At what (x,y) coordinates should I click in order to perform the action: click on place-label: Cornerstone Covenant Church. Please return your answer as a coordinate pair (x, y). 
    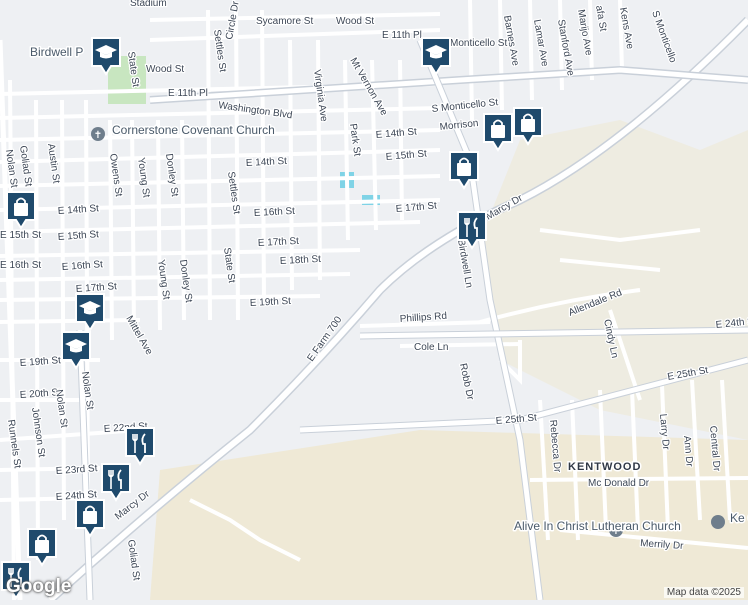
    Looking at the image, I should click on (193, 130).